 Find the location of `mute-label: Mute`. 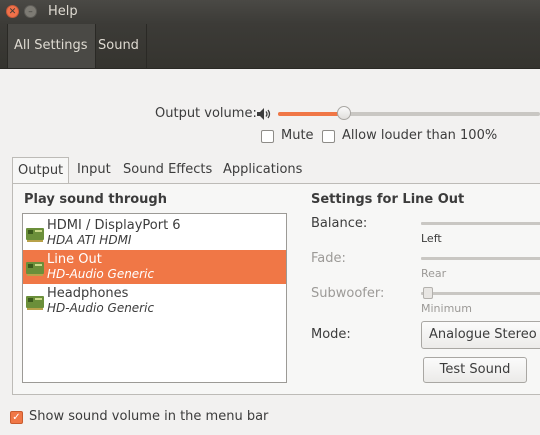

mute-label: Mute is located at coordinates (297, 135).